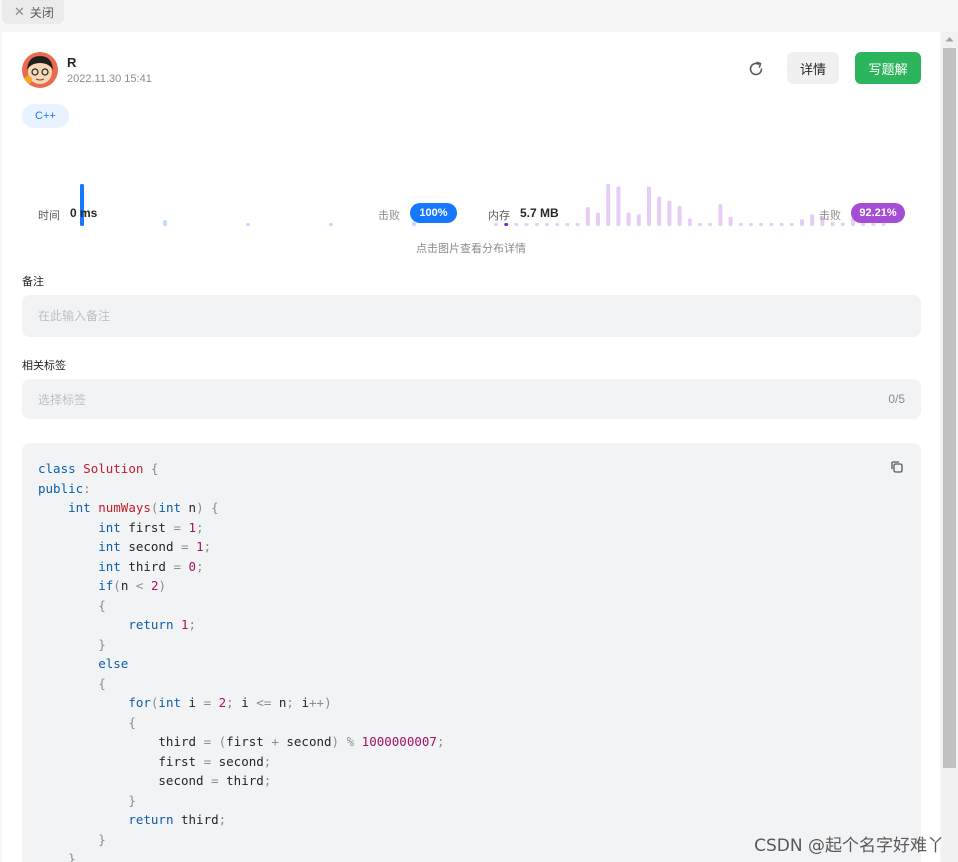 This screenshot has width=958, height=862. What do you see at coordinates (72, 62) in the screenshot?
I see `user-name: R` at bounding box center [72, 62].